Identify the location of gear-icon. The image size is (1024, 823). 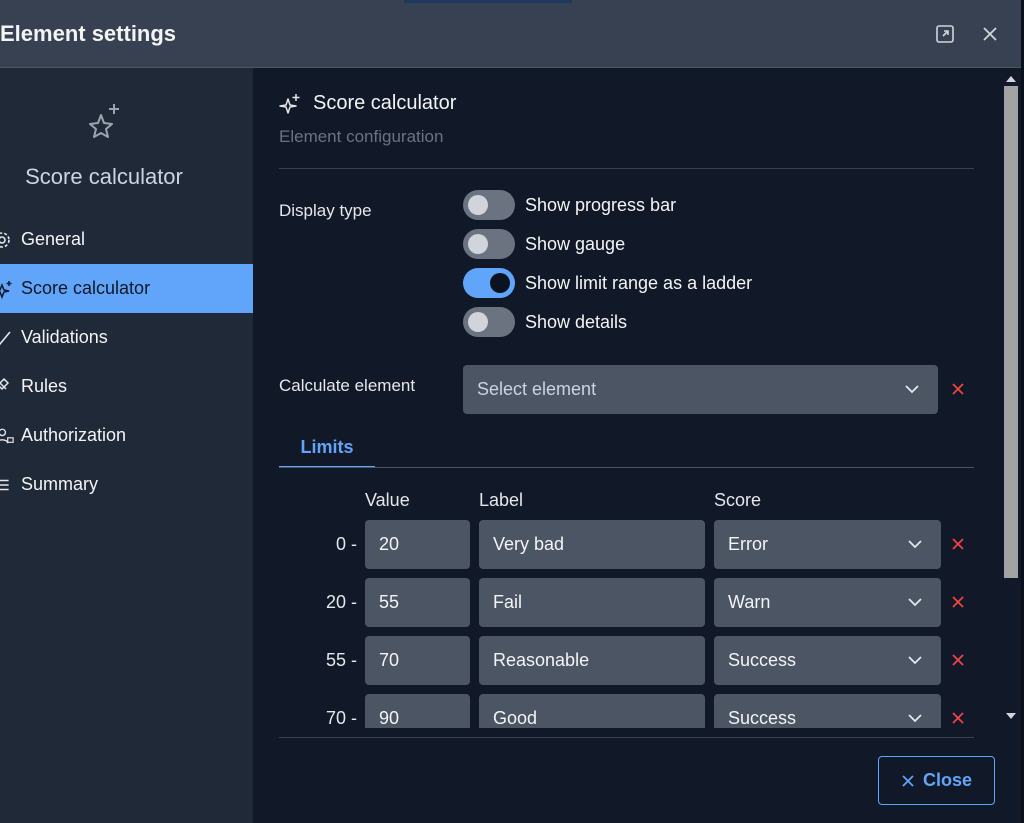
(7, 240).